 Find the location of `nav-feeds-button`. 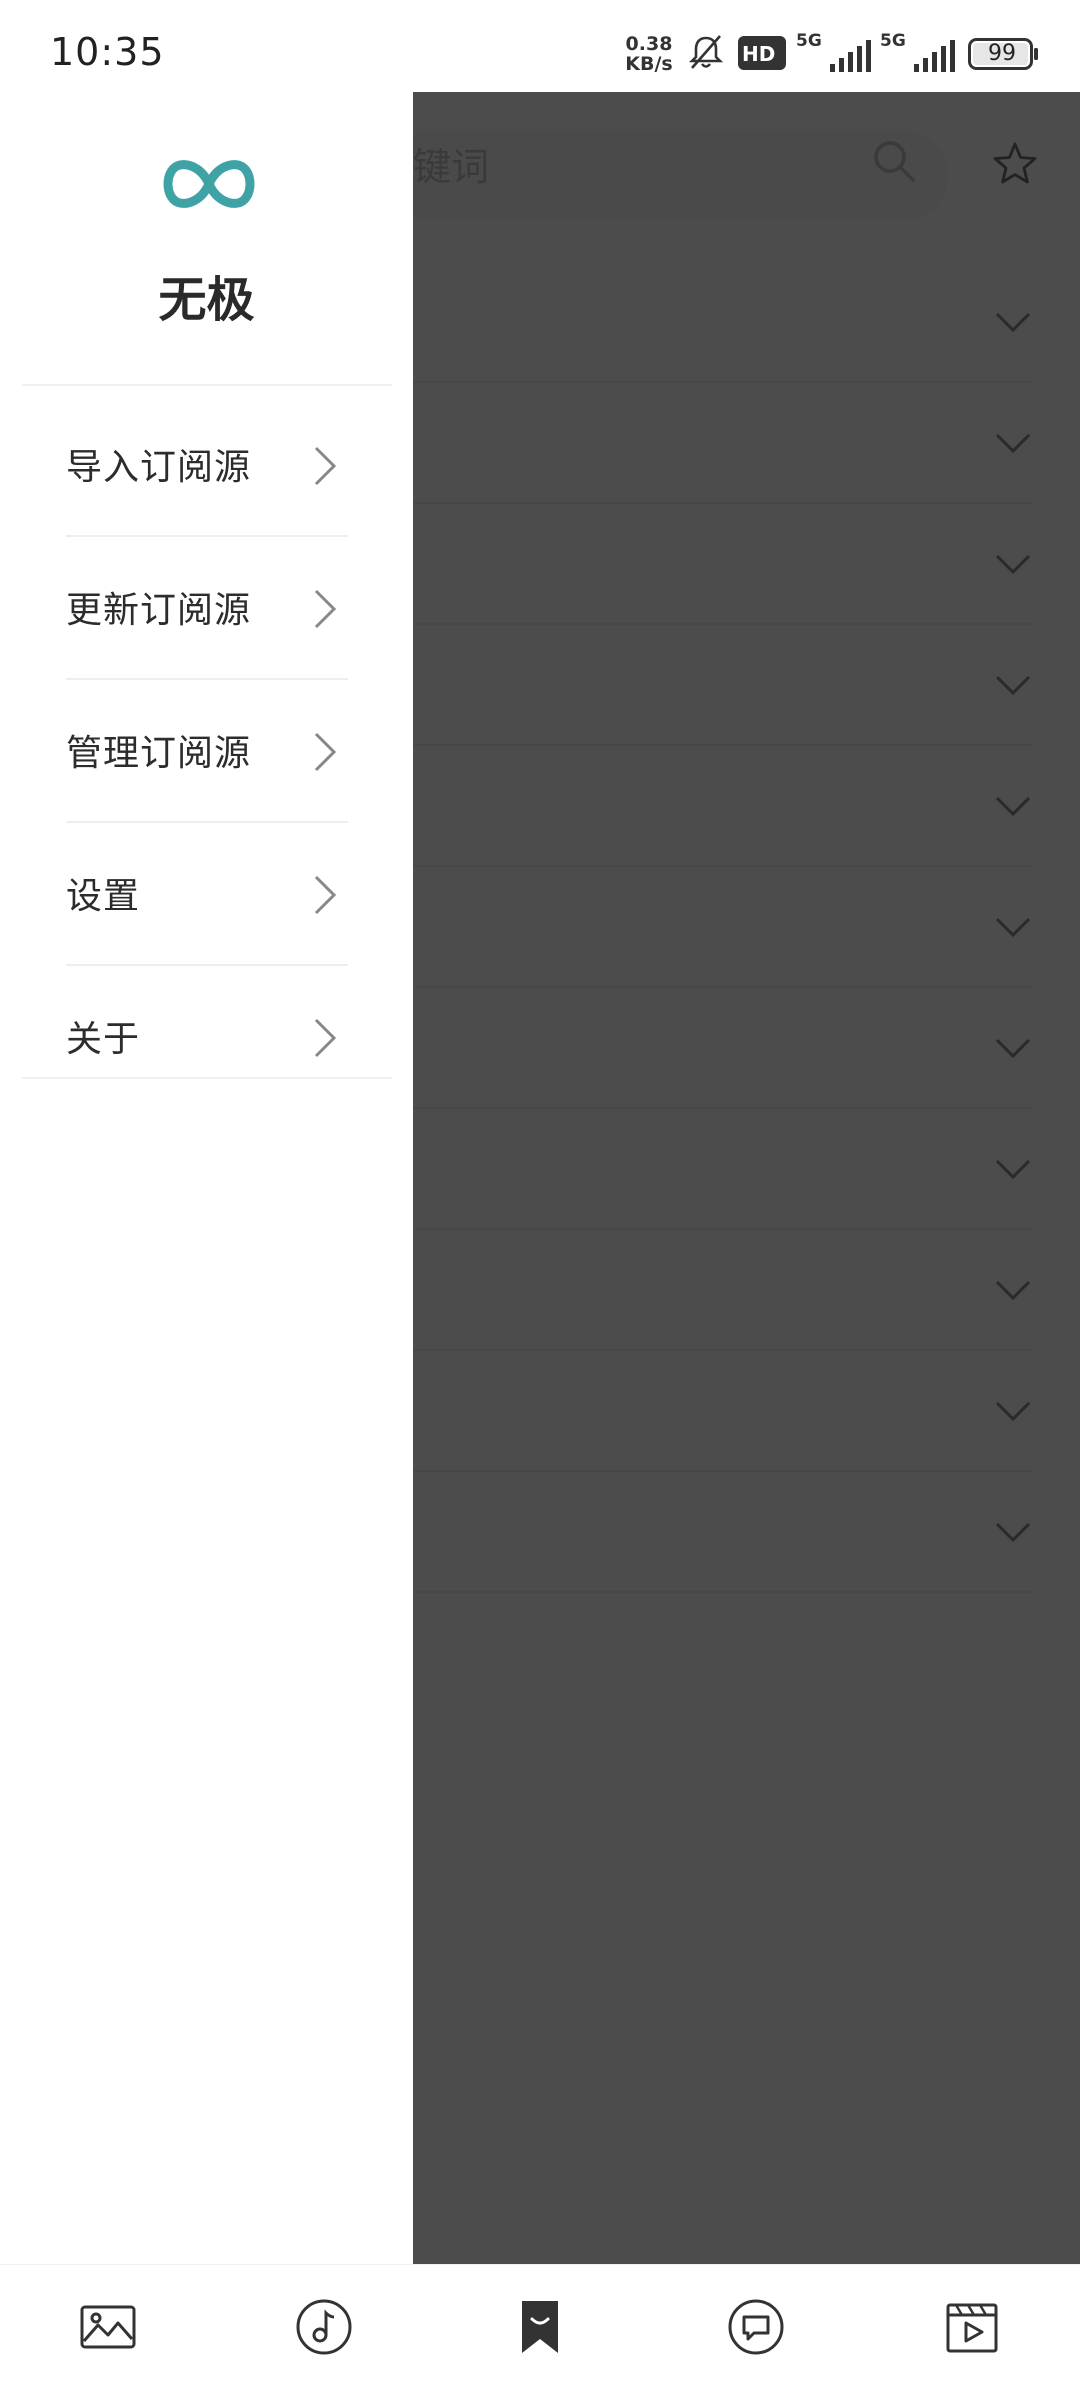

nav-feeds-button is located at coordinates (540, 2327).